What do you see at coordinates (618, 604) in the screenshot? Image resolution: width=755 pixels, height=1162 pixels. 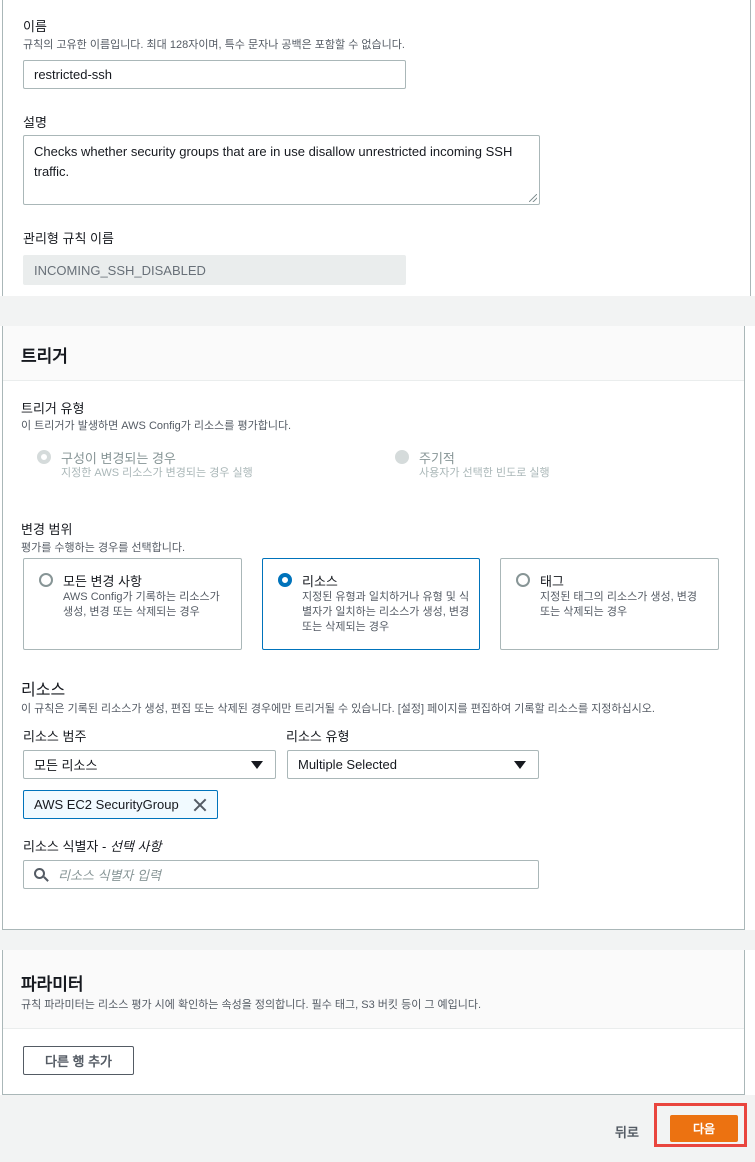 I see `tile-description: 지정된 태그의 리소스가 생성, 변경 또는 삭제되는 경우` at bounding box center [618, 604].